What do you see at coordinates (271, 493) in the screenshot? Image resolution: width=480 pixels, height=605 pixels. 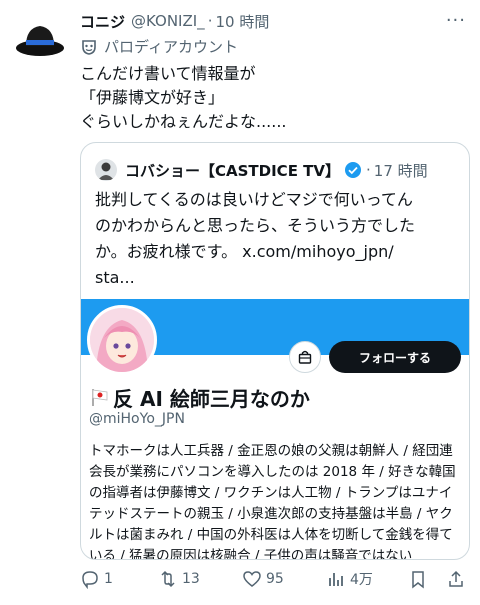 I see `bio-line: の指導者は伊藤博文 / ワクチンは人工物 / トランプはユナイ` at bounding box center [271, 493].